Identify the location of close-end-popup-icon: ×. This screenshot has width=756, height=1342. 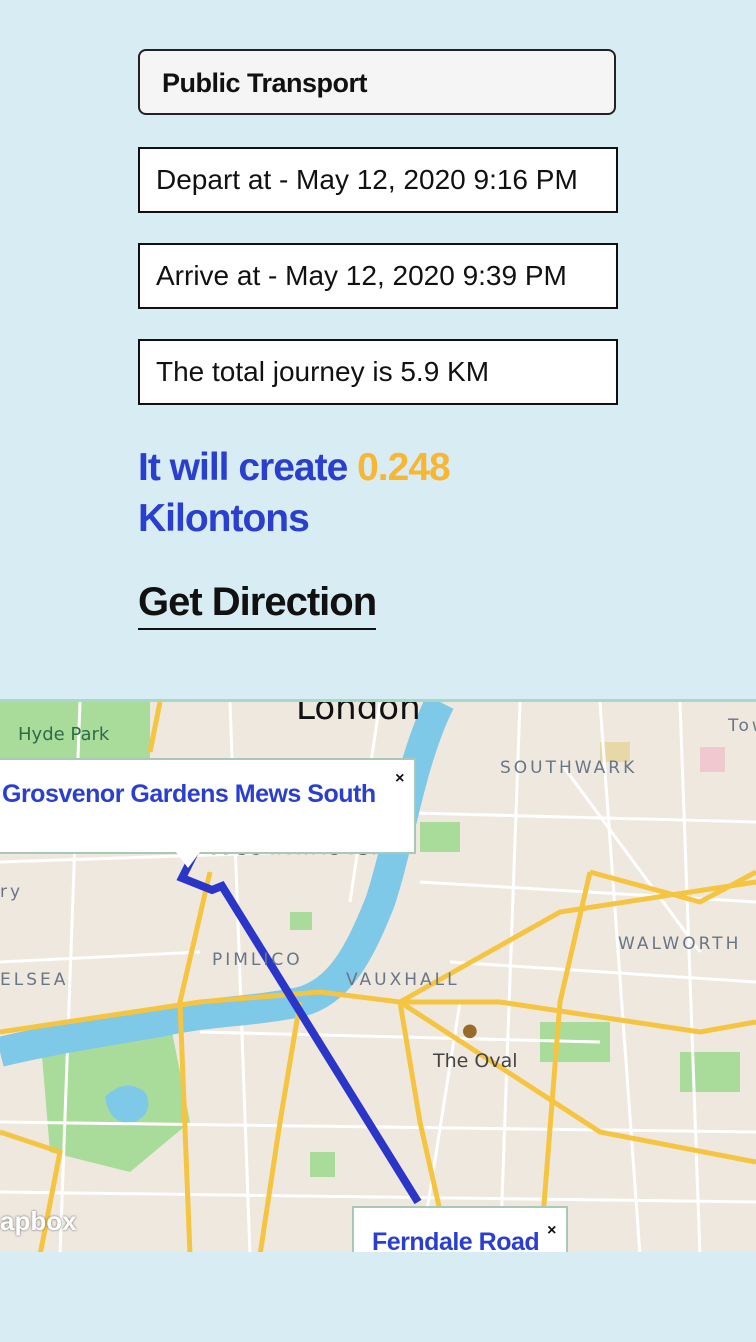
(551, 1231).